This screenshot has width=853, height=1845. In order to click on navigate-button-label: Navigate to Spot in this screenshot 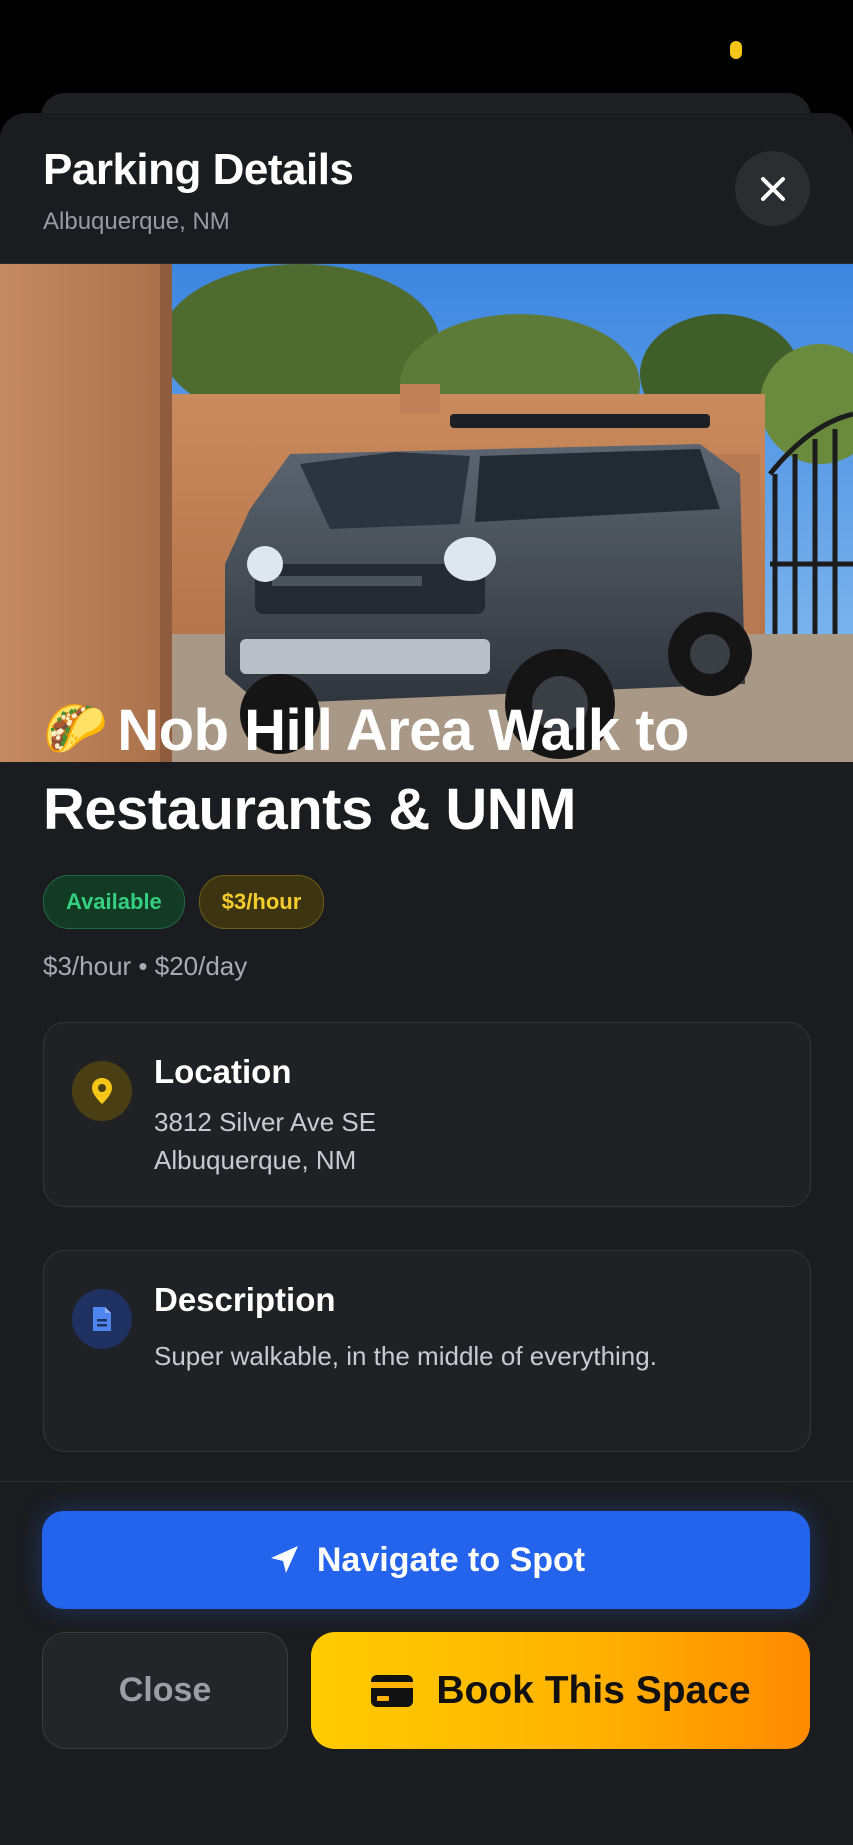, I will do `click(451, 1559)`.